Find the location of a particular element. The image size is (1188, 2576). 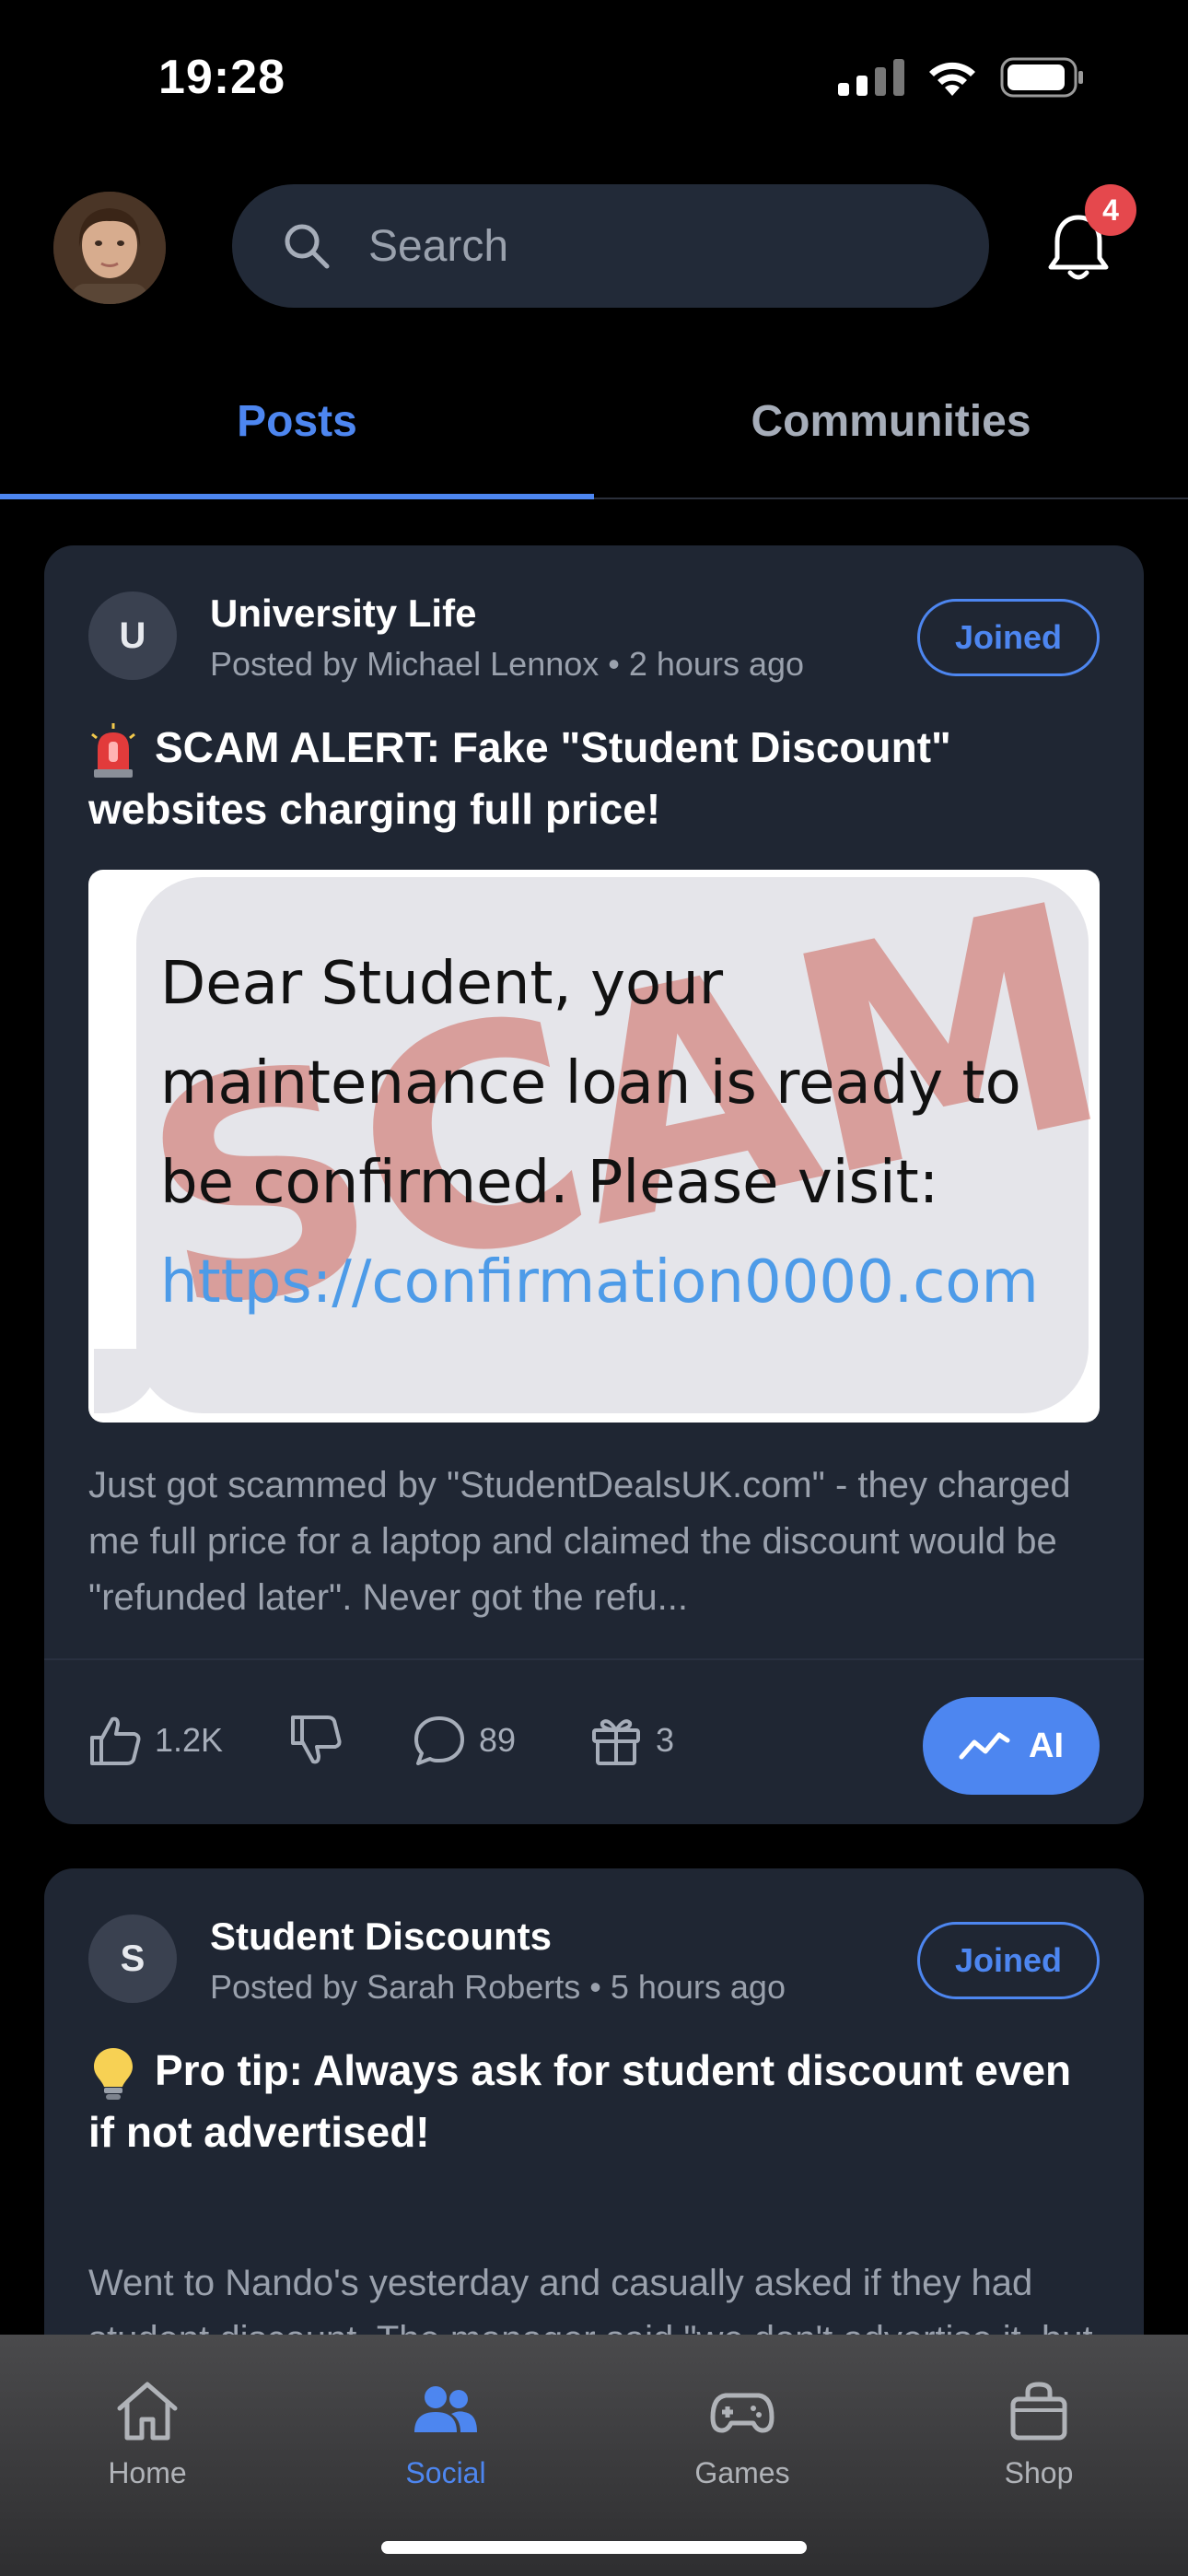

user-avatar-photo is located at coordinates (109, 248).